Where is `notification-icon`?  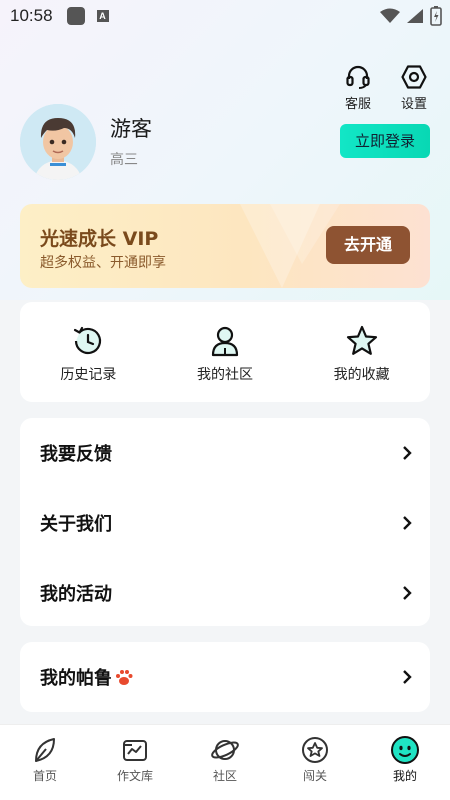 notification-icon is located at coordinates (75, 16).